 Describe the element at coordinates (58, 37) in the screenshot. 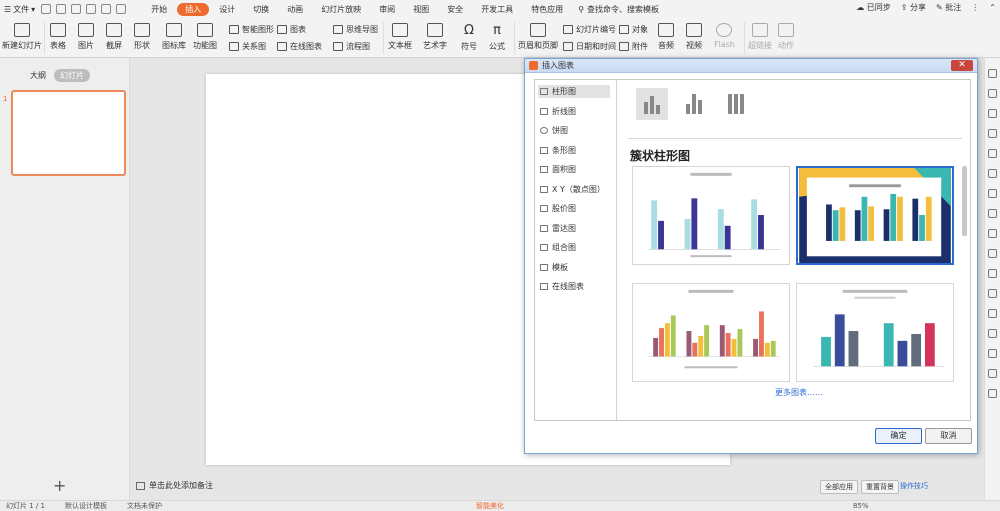

I see `table-button: 表格` at that location.